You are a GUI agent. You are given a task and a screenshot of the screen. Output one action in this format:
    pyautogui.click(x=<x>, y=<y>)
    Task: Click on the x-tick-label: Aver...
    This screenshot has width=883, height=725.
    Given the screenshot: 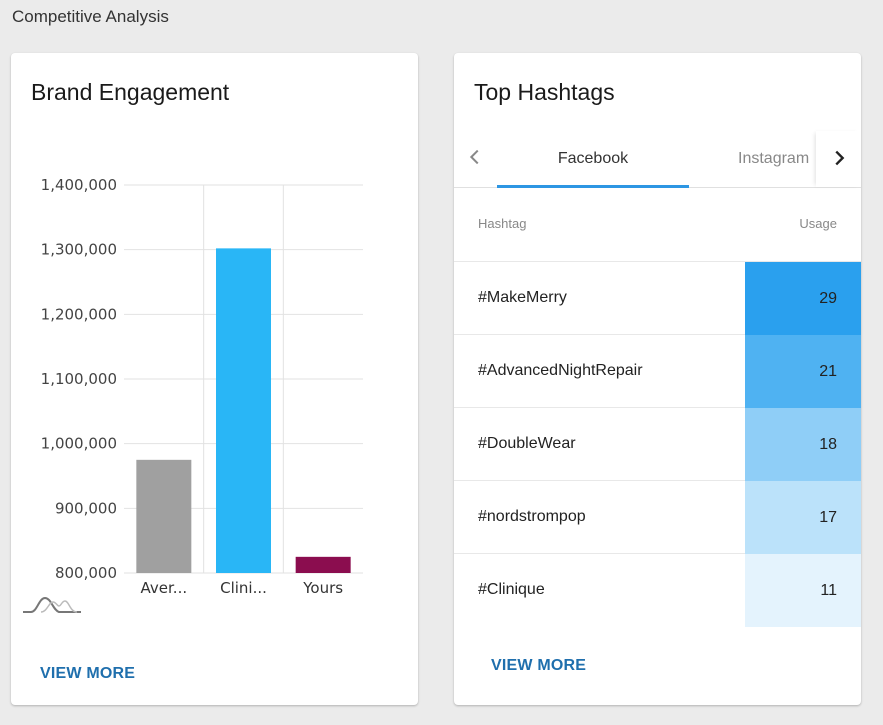 What is the action you would take?
    pyautogui.click(x=164, y=588)
    